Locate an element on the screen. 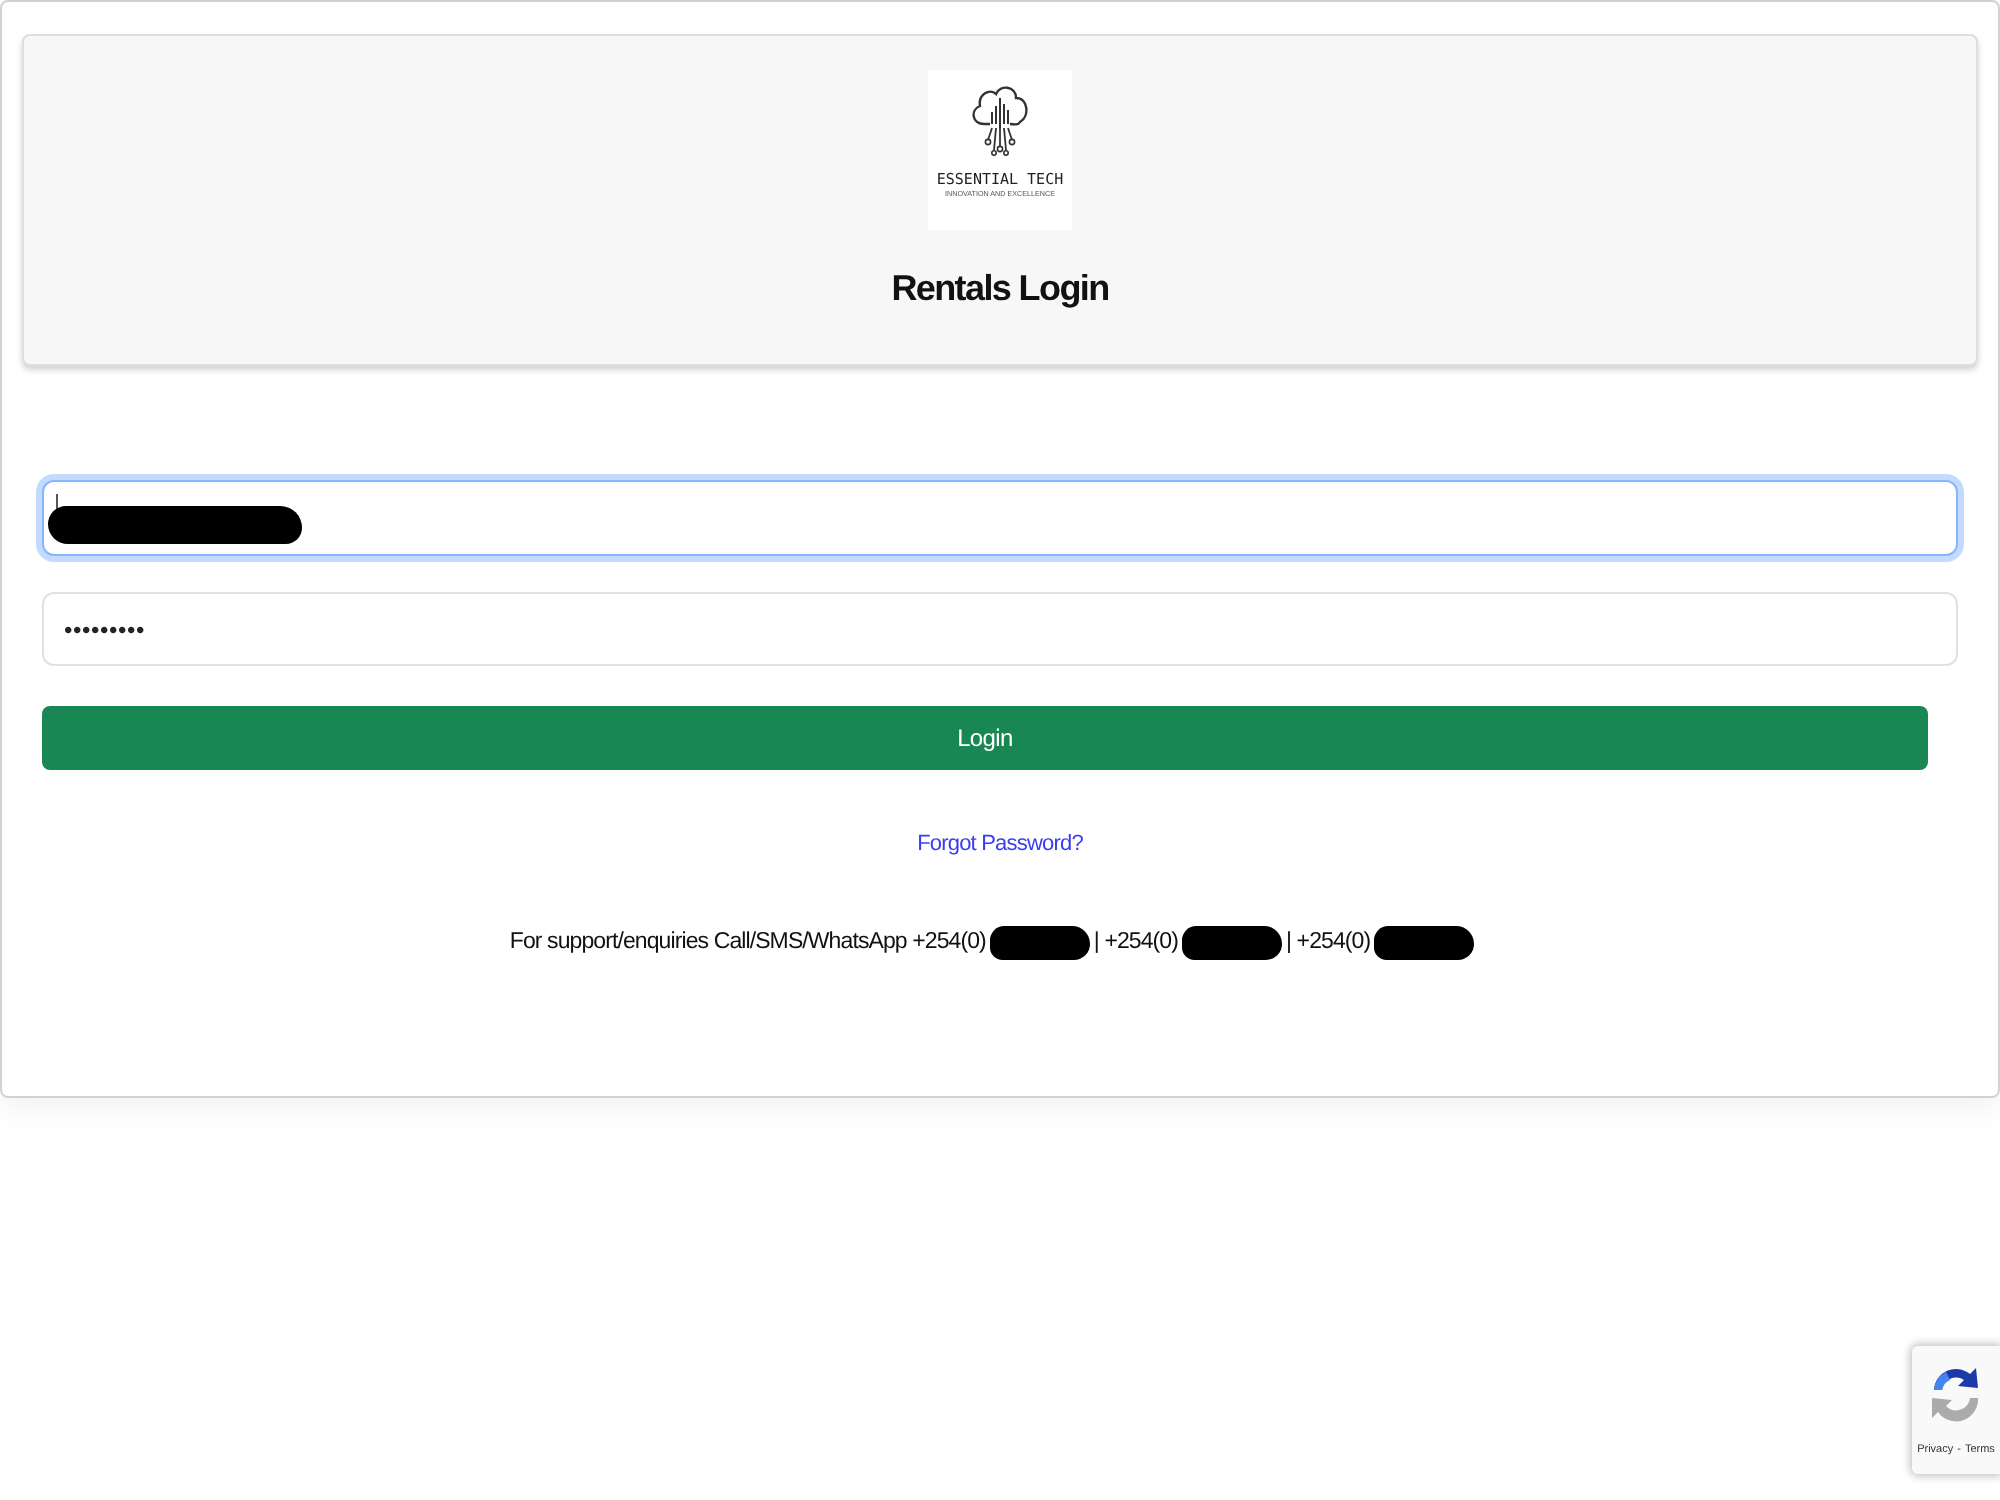 The width and height of the screenshot is (2000, 1500). support-text: For support/enquiries Call/SMS/WhatsApp +254(0) is located at coordinates (747, 943).